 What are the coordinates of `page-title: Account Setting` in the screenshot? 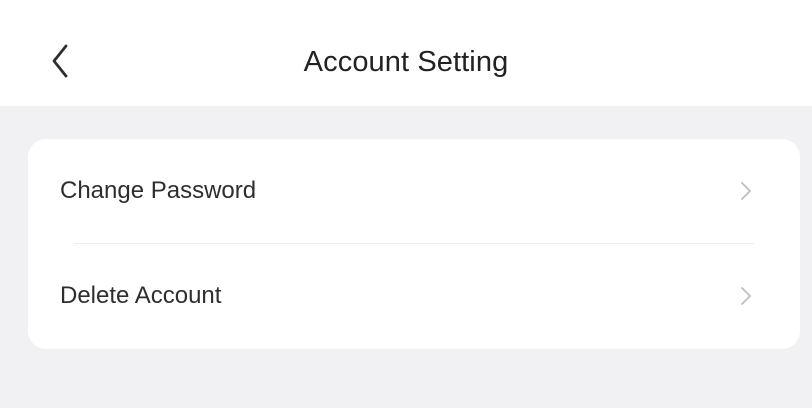 It's located at (406, 62).